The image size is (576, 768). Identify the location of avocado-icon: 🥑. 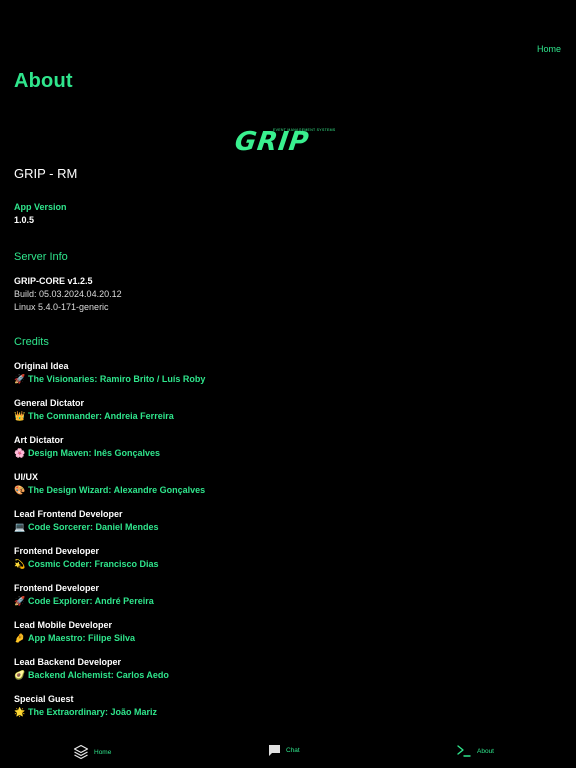
(20, 675).